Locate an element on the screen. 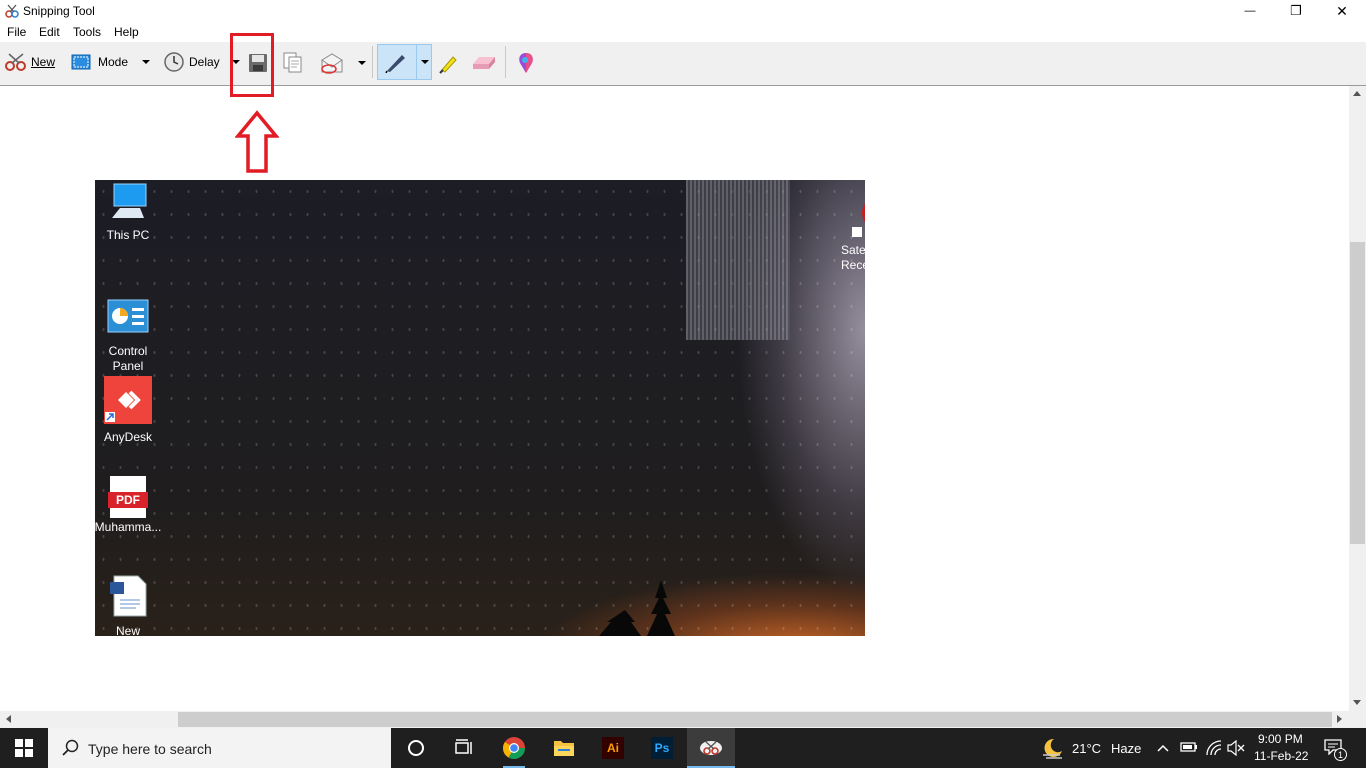 The width and height of the screenshot is (1366, 768). word-document-icon is located at coordinates (128, 596).